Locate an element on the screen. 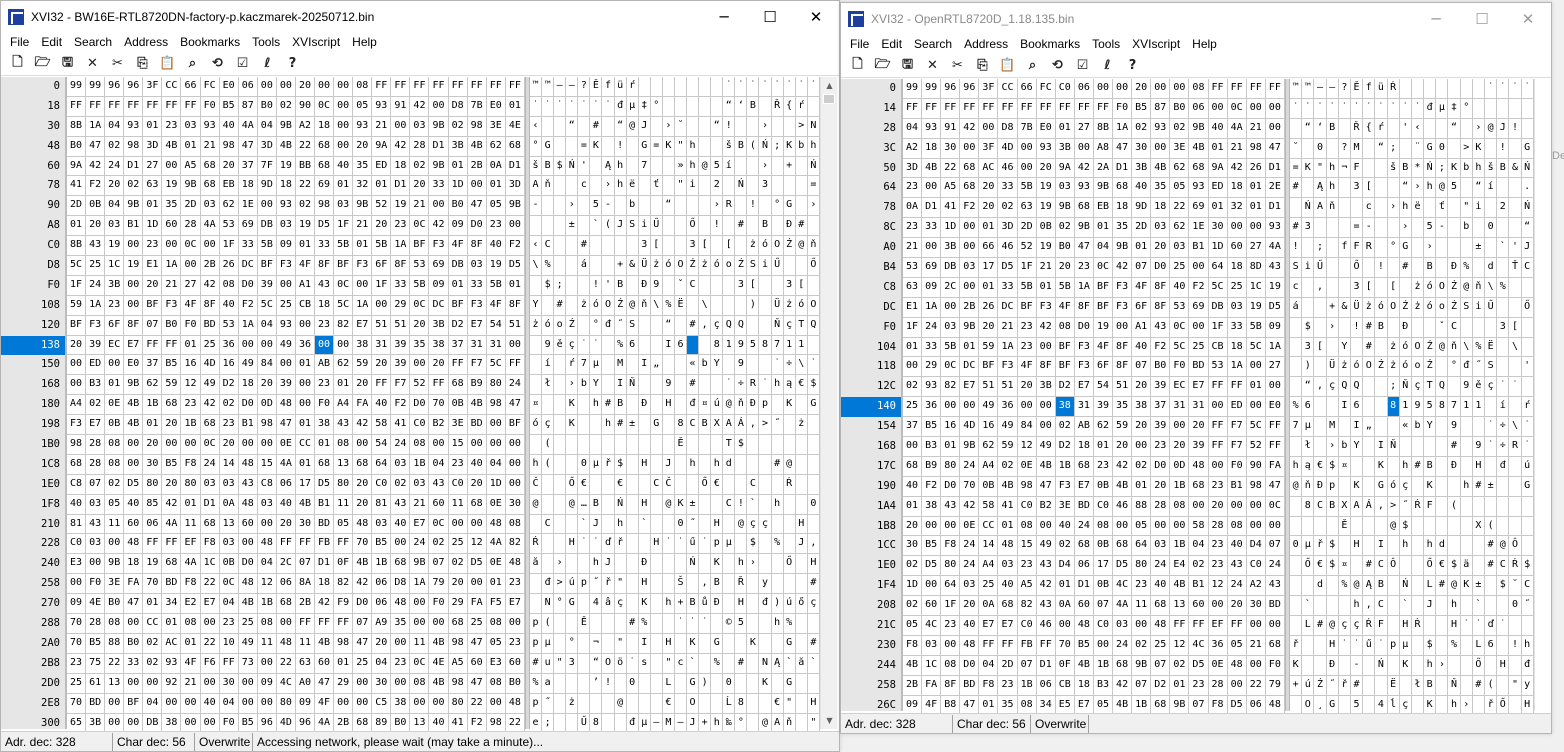 This screenshot has height=752, width=1564. hex-byte-cell: 1E is located at coordinates (1199, 228).